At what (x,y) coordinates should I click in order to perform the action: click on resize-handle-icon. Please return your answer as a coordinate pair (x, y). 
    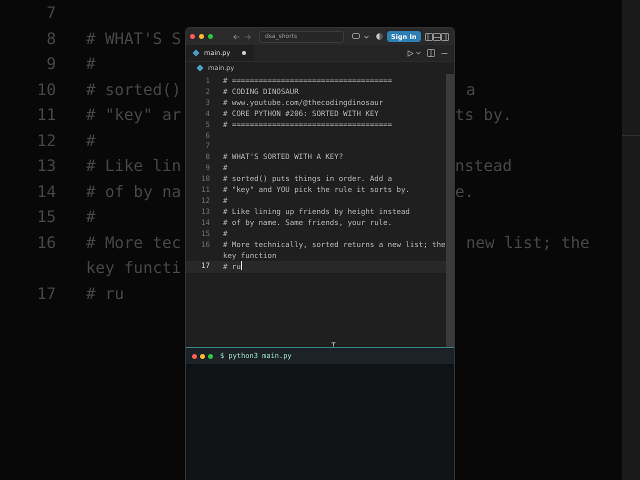
    Looking at the image, I should click on (333, 344).